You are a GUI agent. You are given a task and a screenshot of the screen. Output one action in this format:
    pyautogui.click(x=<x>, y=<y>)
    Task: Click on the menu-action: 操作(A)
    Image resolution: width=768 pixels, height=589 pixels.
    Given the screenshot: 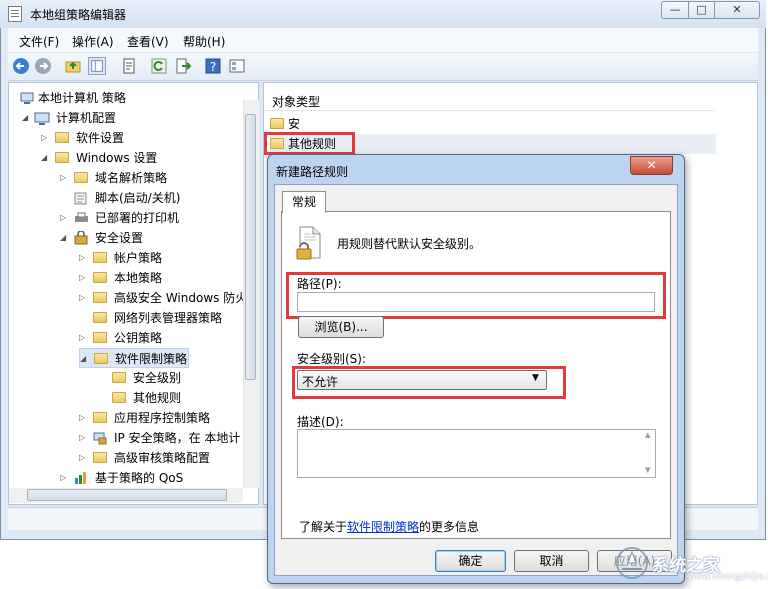 What is the action you would take?
    pyautogui.click(x=93, y=41)
    